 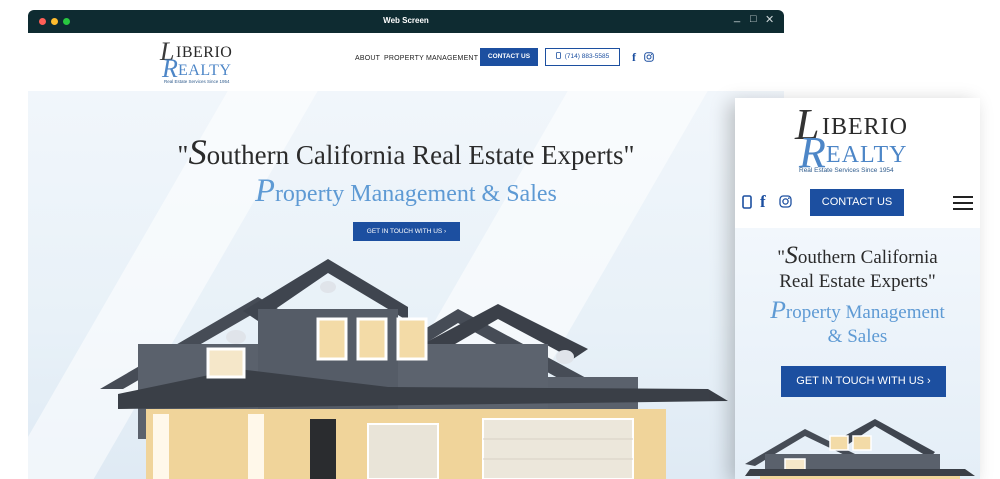 I want to click on mobile-hero-subheading-line1: Property Management, so click(x=857, y=309).